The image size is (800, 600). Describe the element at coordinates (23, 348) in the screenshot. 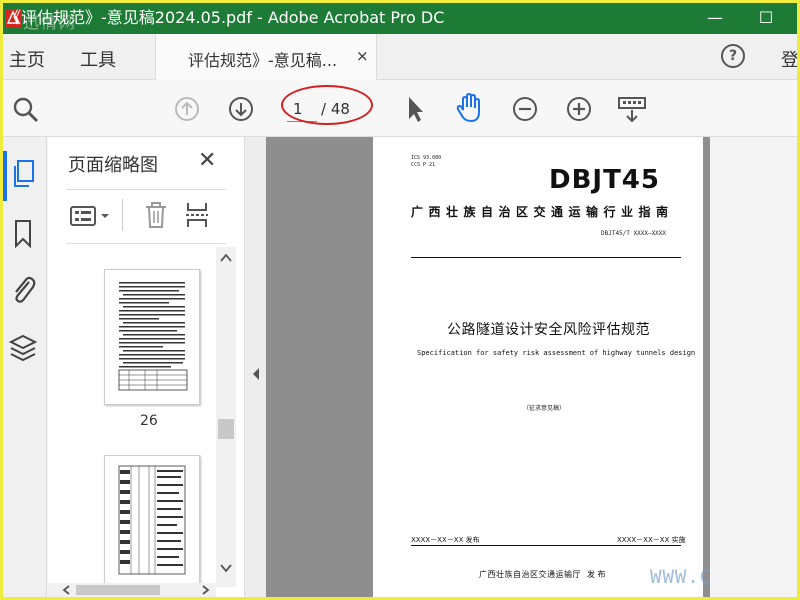

I see `layers-icon` at that location.